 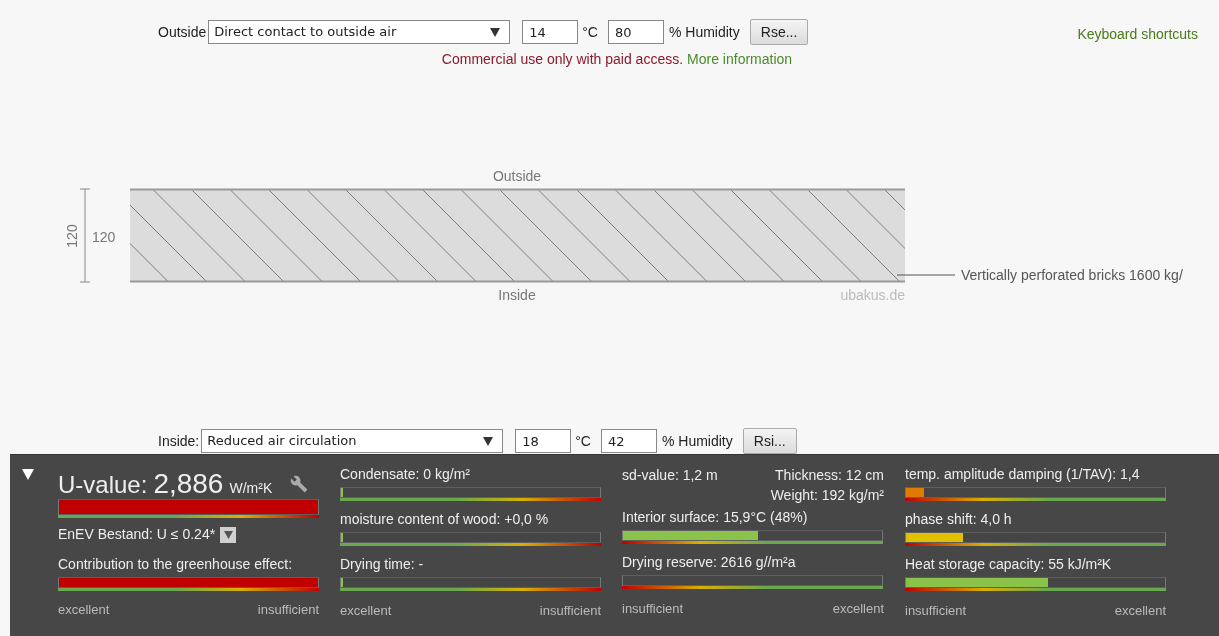 I want to click on meter-label: Drying time: -, so click(x=382, y=564).